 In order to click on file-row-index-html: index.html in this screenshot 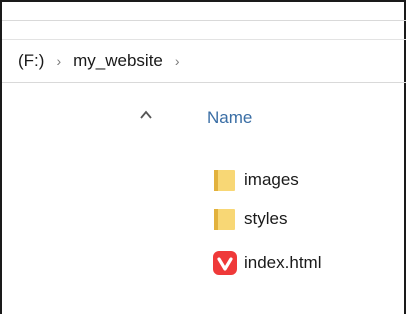, I will do `click(266, 263)`.